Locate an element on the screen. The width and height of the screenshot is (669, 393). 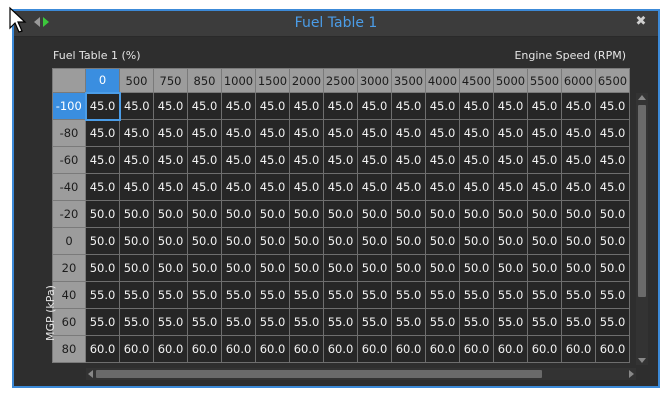
scroll-up-icon is located at coordinates (642, 97).